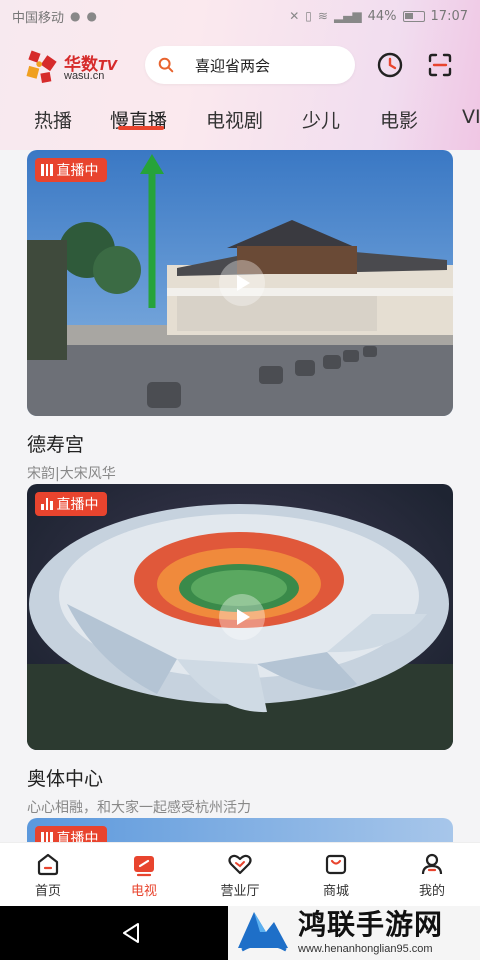  I want to click on carrier-label: 中国移动, so click(38, 18).